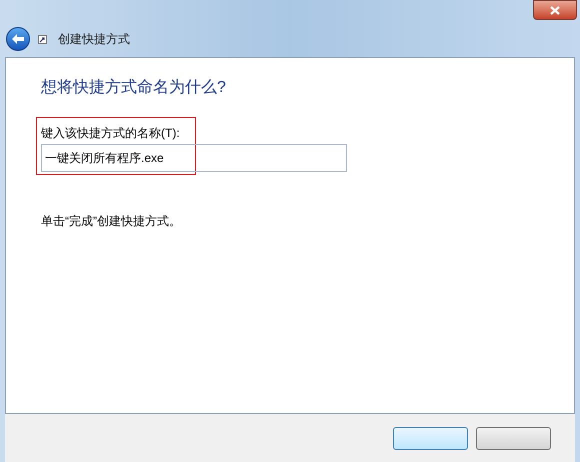  I want to click on wizard-heading: 想将快捷方式命名为什么?, so click(134, 88).